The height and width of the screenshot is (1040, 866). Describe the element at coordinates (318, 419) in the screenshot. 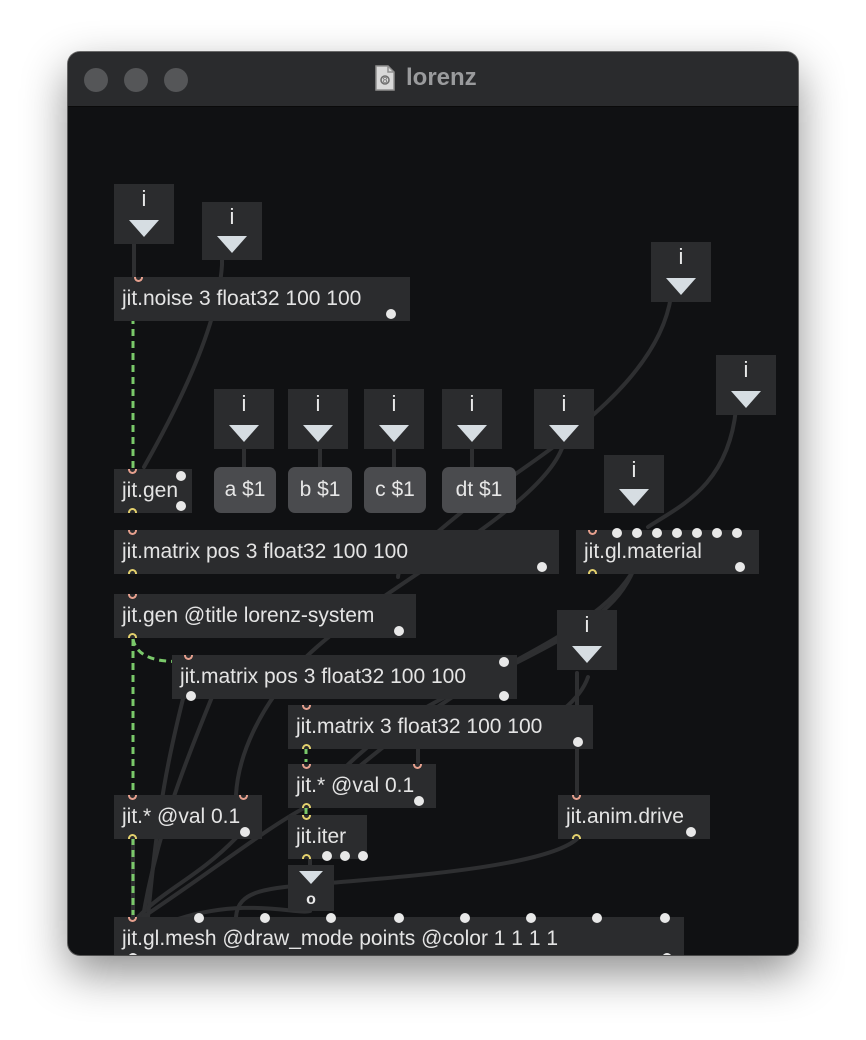

I see `integer-box-b: i` at that location.